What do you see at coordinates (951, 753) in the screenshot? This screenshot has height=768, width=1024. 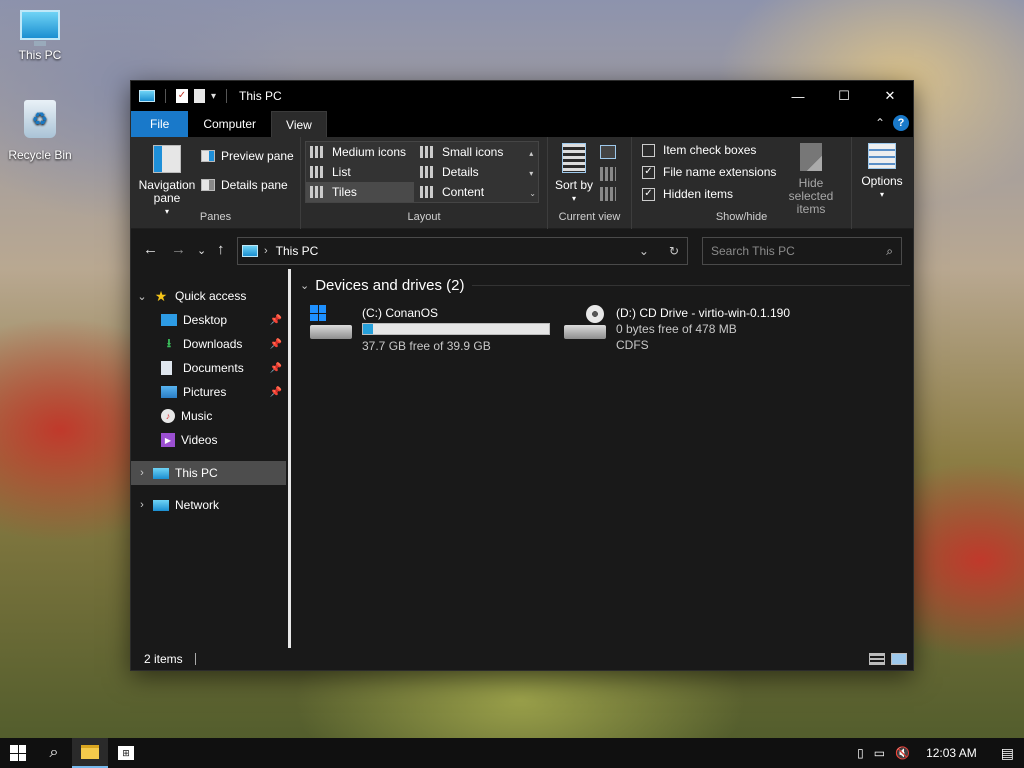 I see `clock: 12:03 AM` at bounding box center [951, 753].